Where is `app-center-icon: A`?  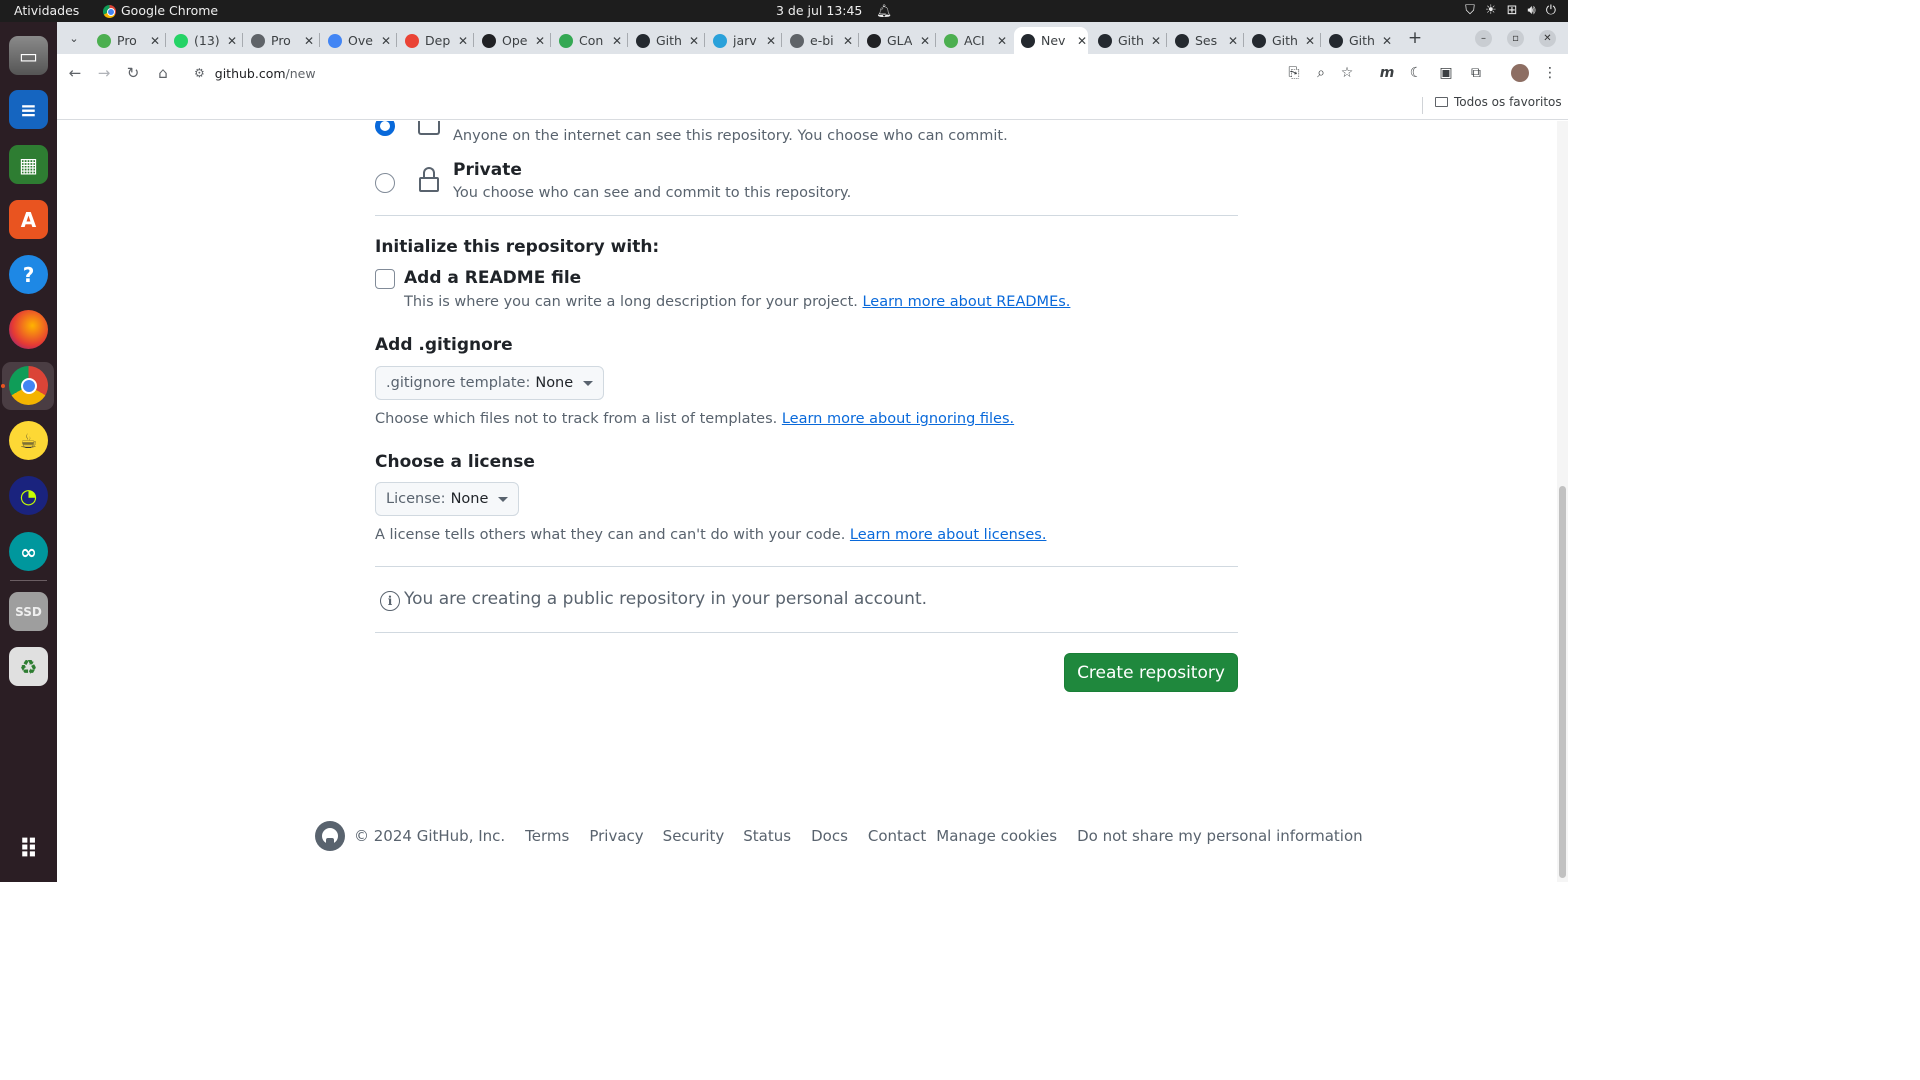 app-center-icon: A is located at coordinates (28, 219).